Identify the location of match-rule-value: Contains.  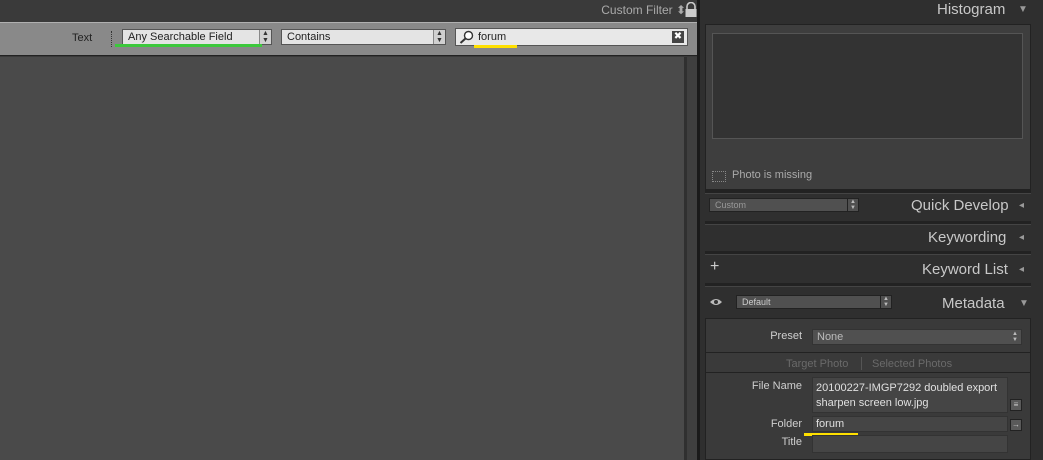
(309, 37).